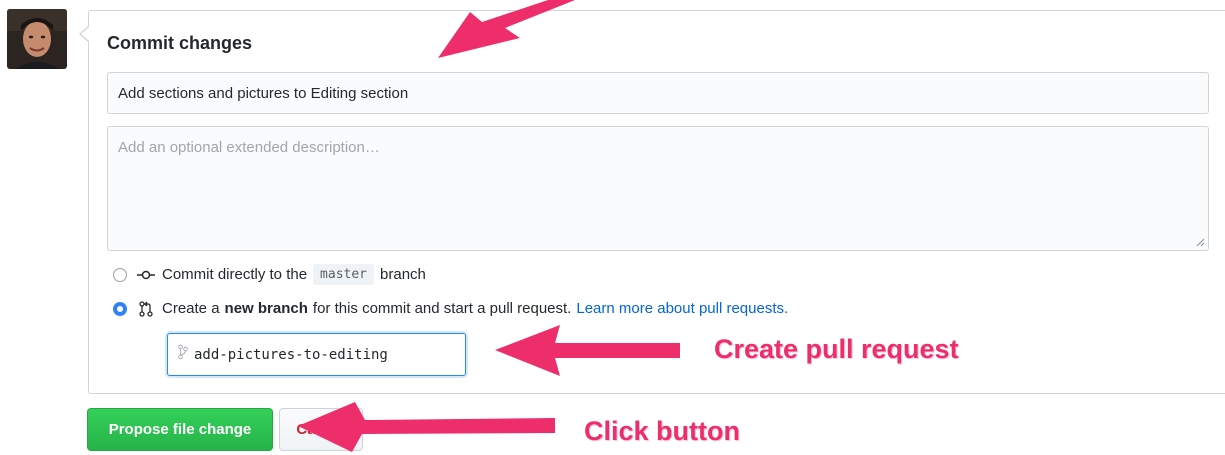  What do you see at coordinates (587, 350) in the screenshot?
I see `arrow-to-branch-input` at bounding box center [587, 350].